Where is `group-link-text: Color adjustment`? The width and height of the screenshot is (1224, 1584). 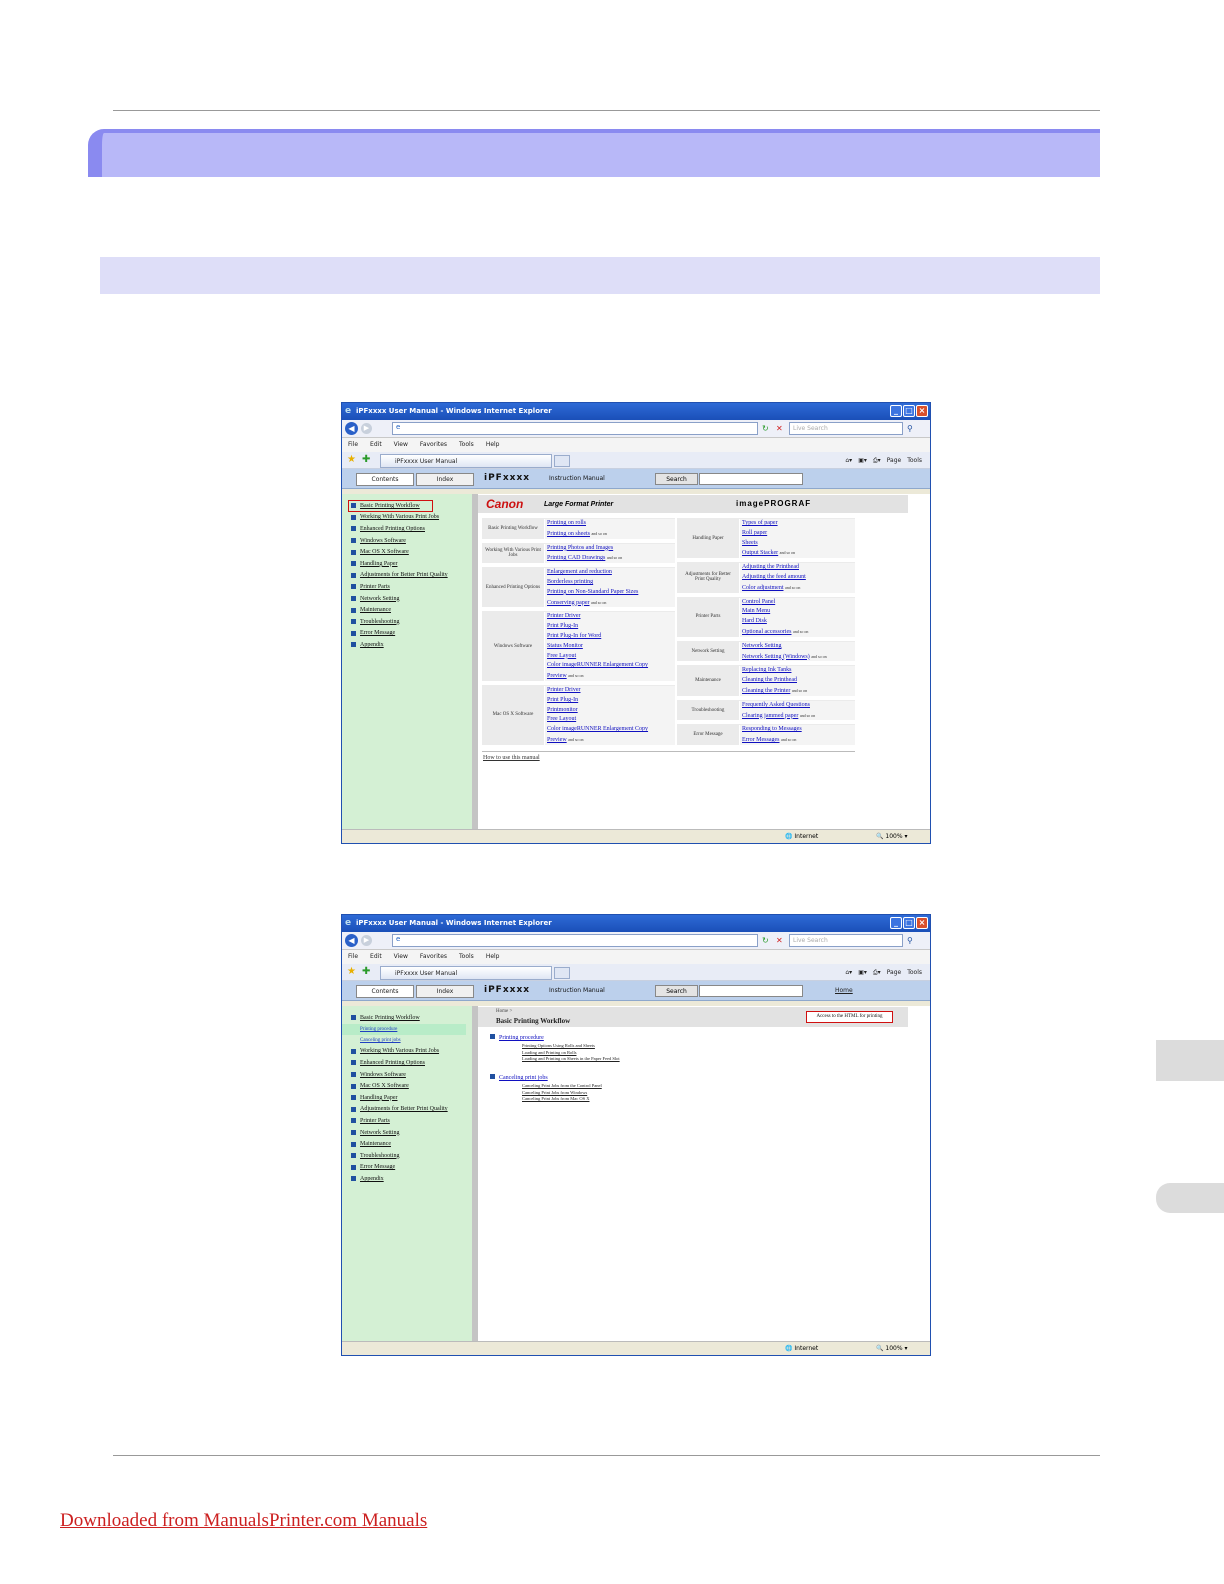
group-link-text: Color adjustment is located at coordinates (763, 588).